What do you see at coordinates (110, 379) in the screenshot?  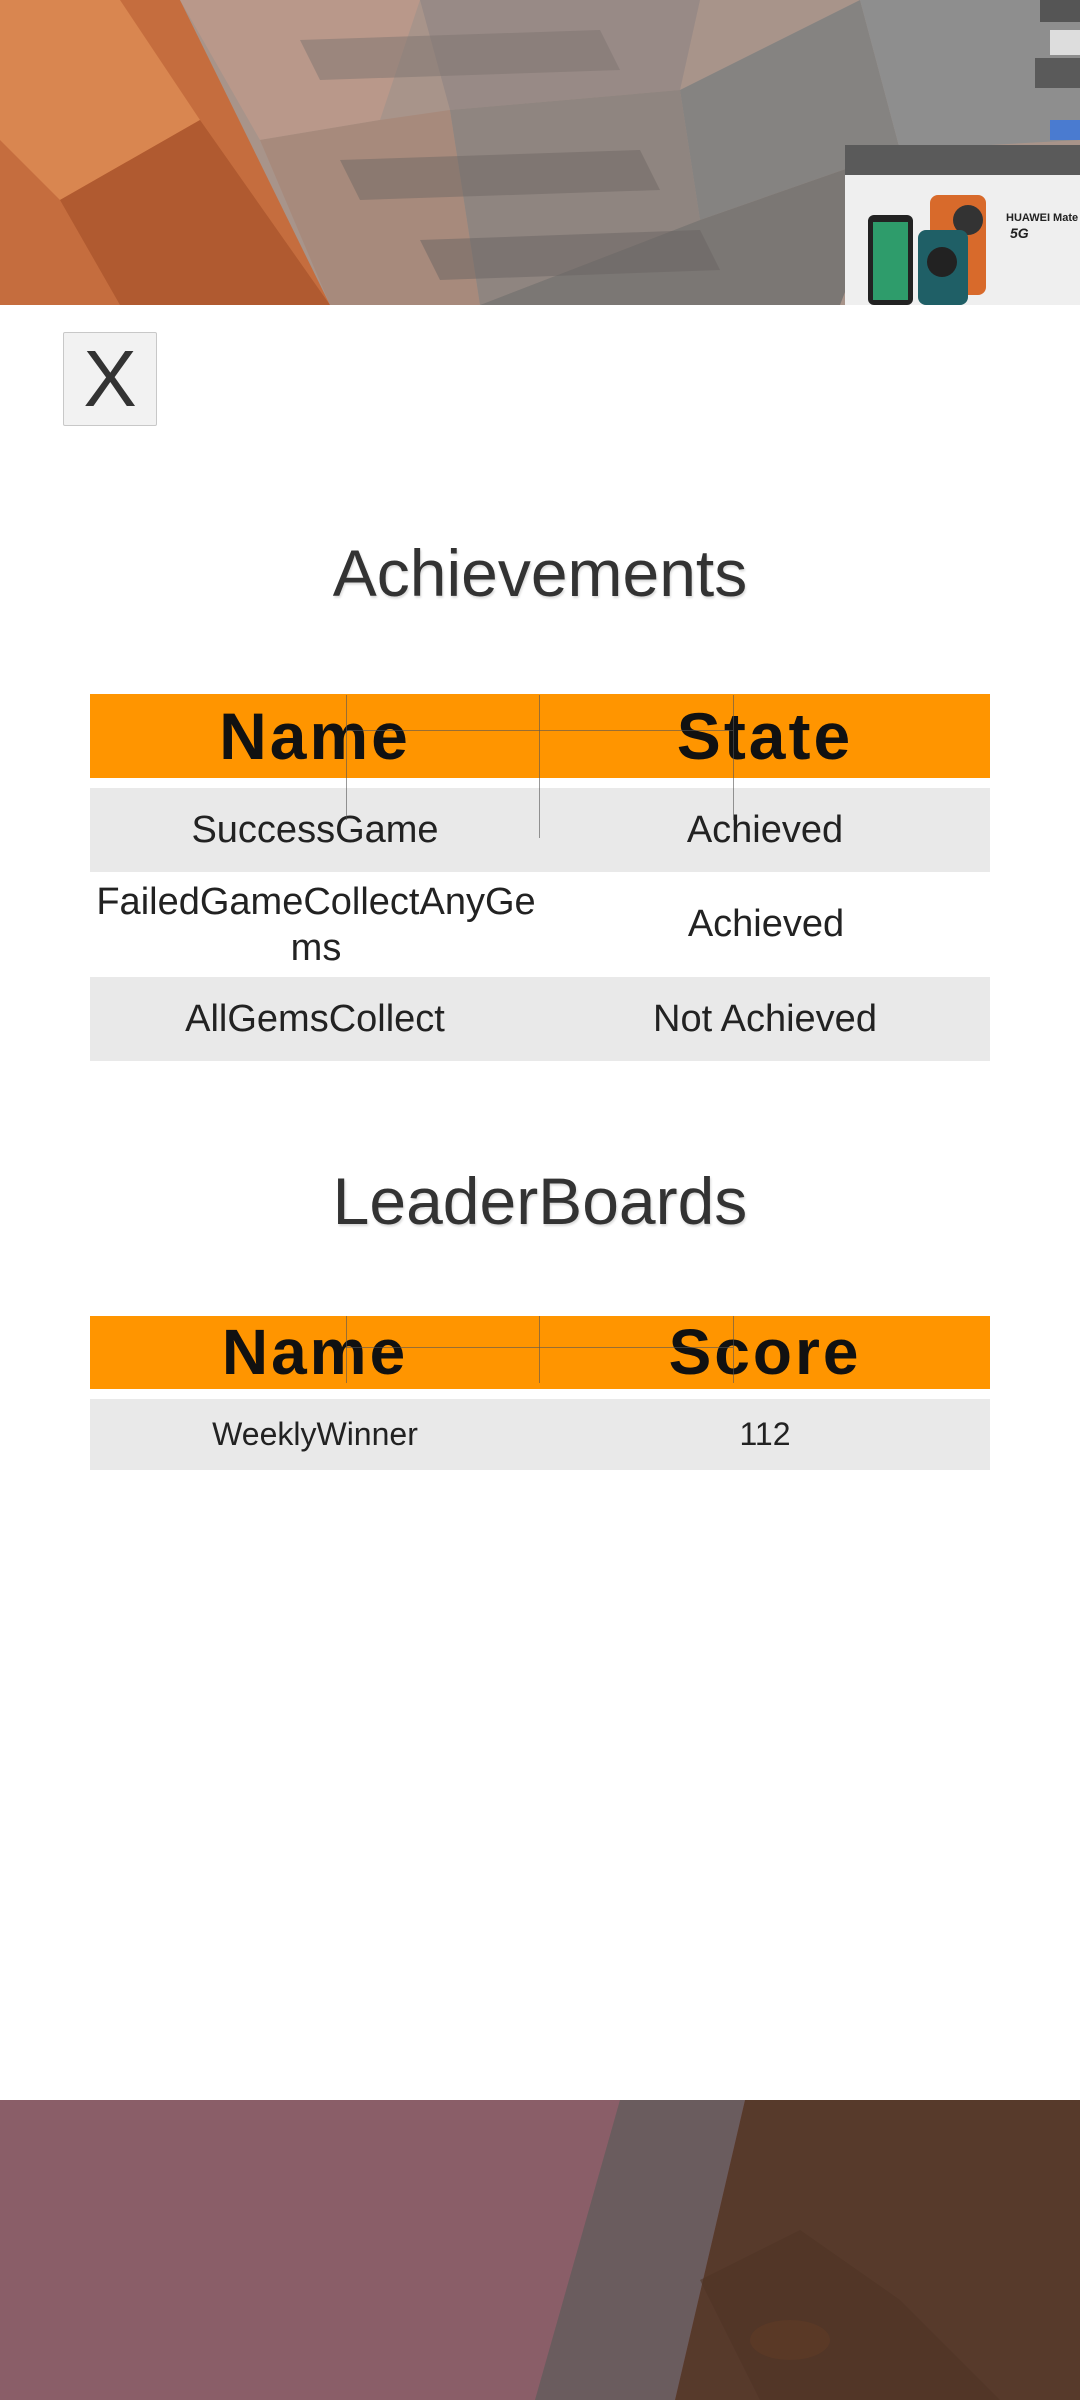 I see `close-button: X` at bounding box center [110, 379].